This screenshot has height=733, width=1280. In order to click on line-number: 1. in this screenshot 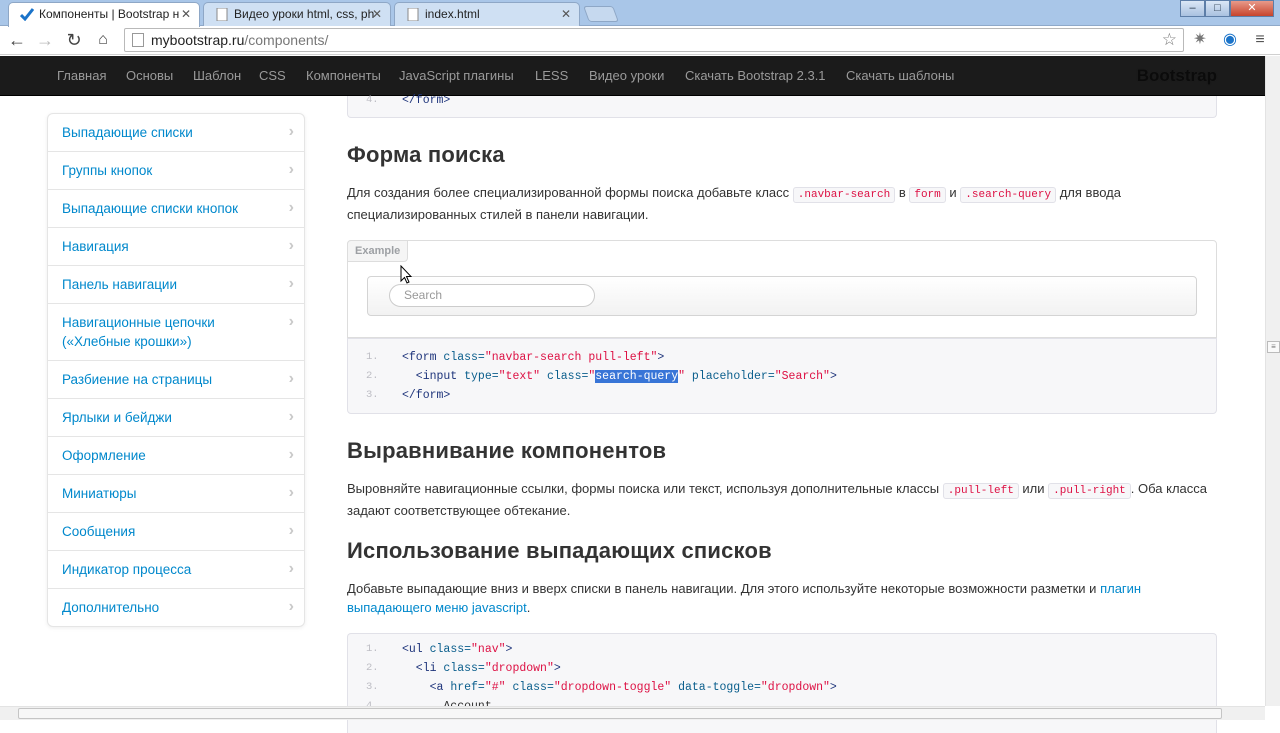, I will do `click(372, 649)`.